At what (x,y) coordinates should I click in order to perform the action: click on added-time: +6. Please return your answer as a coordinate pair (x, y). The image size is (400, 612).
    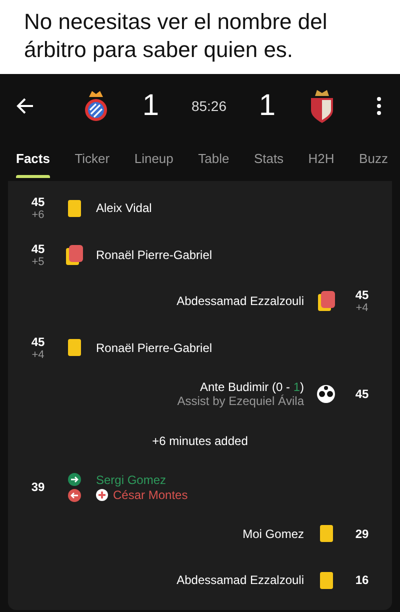
    Looking at the image, I should click on (38, 215).